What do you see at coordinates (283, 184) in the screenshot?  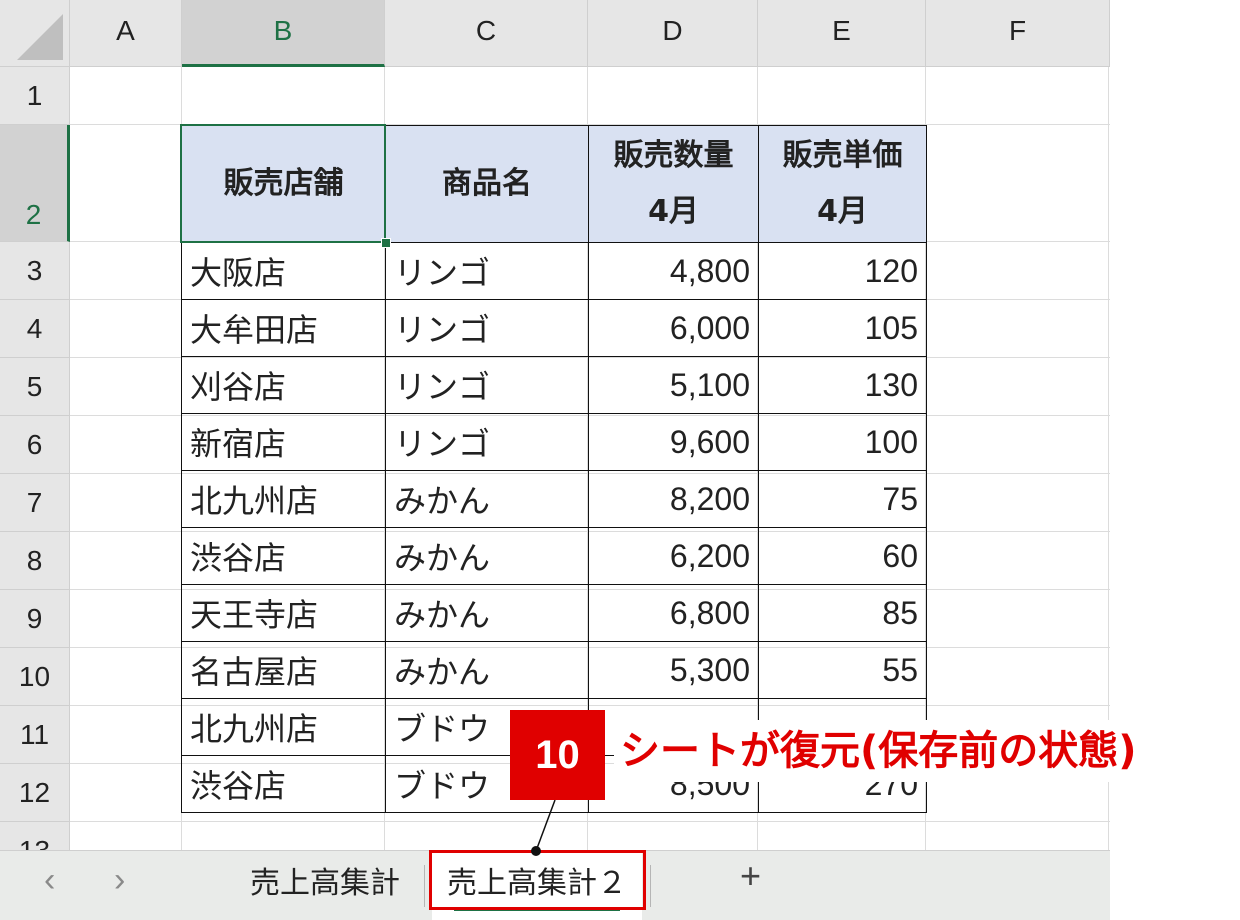 I see `header-cell-store: 販売店舗` at bounding box center [283, 184].